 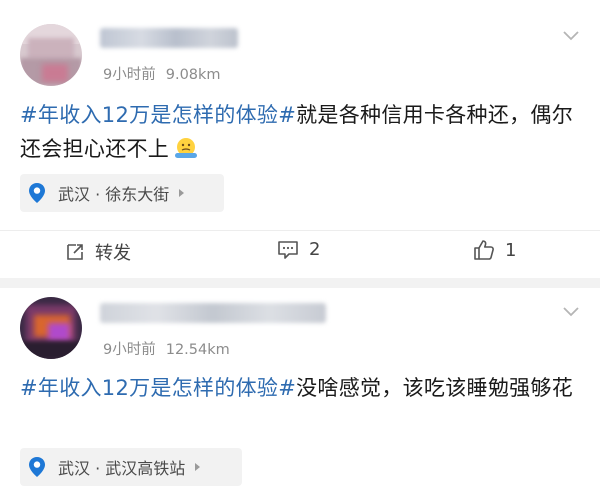 What do you see at coordinates (300, 283) in the screenshot?
I see `feed-divider` at bounding box center [300, 283].